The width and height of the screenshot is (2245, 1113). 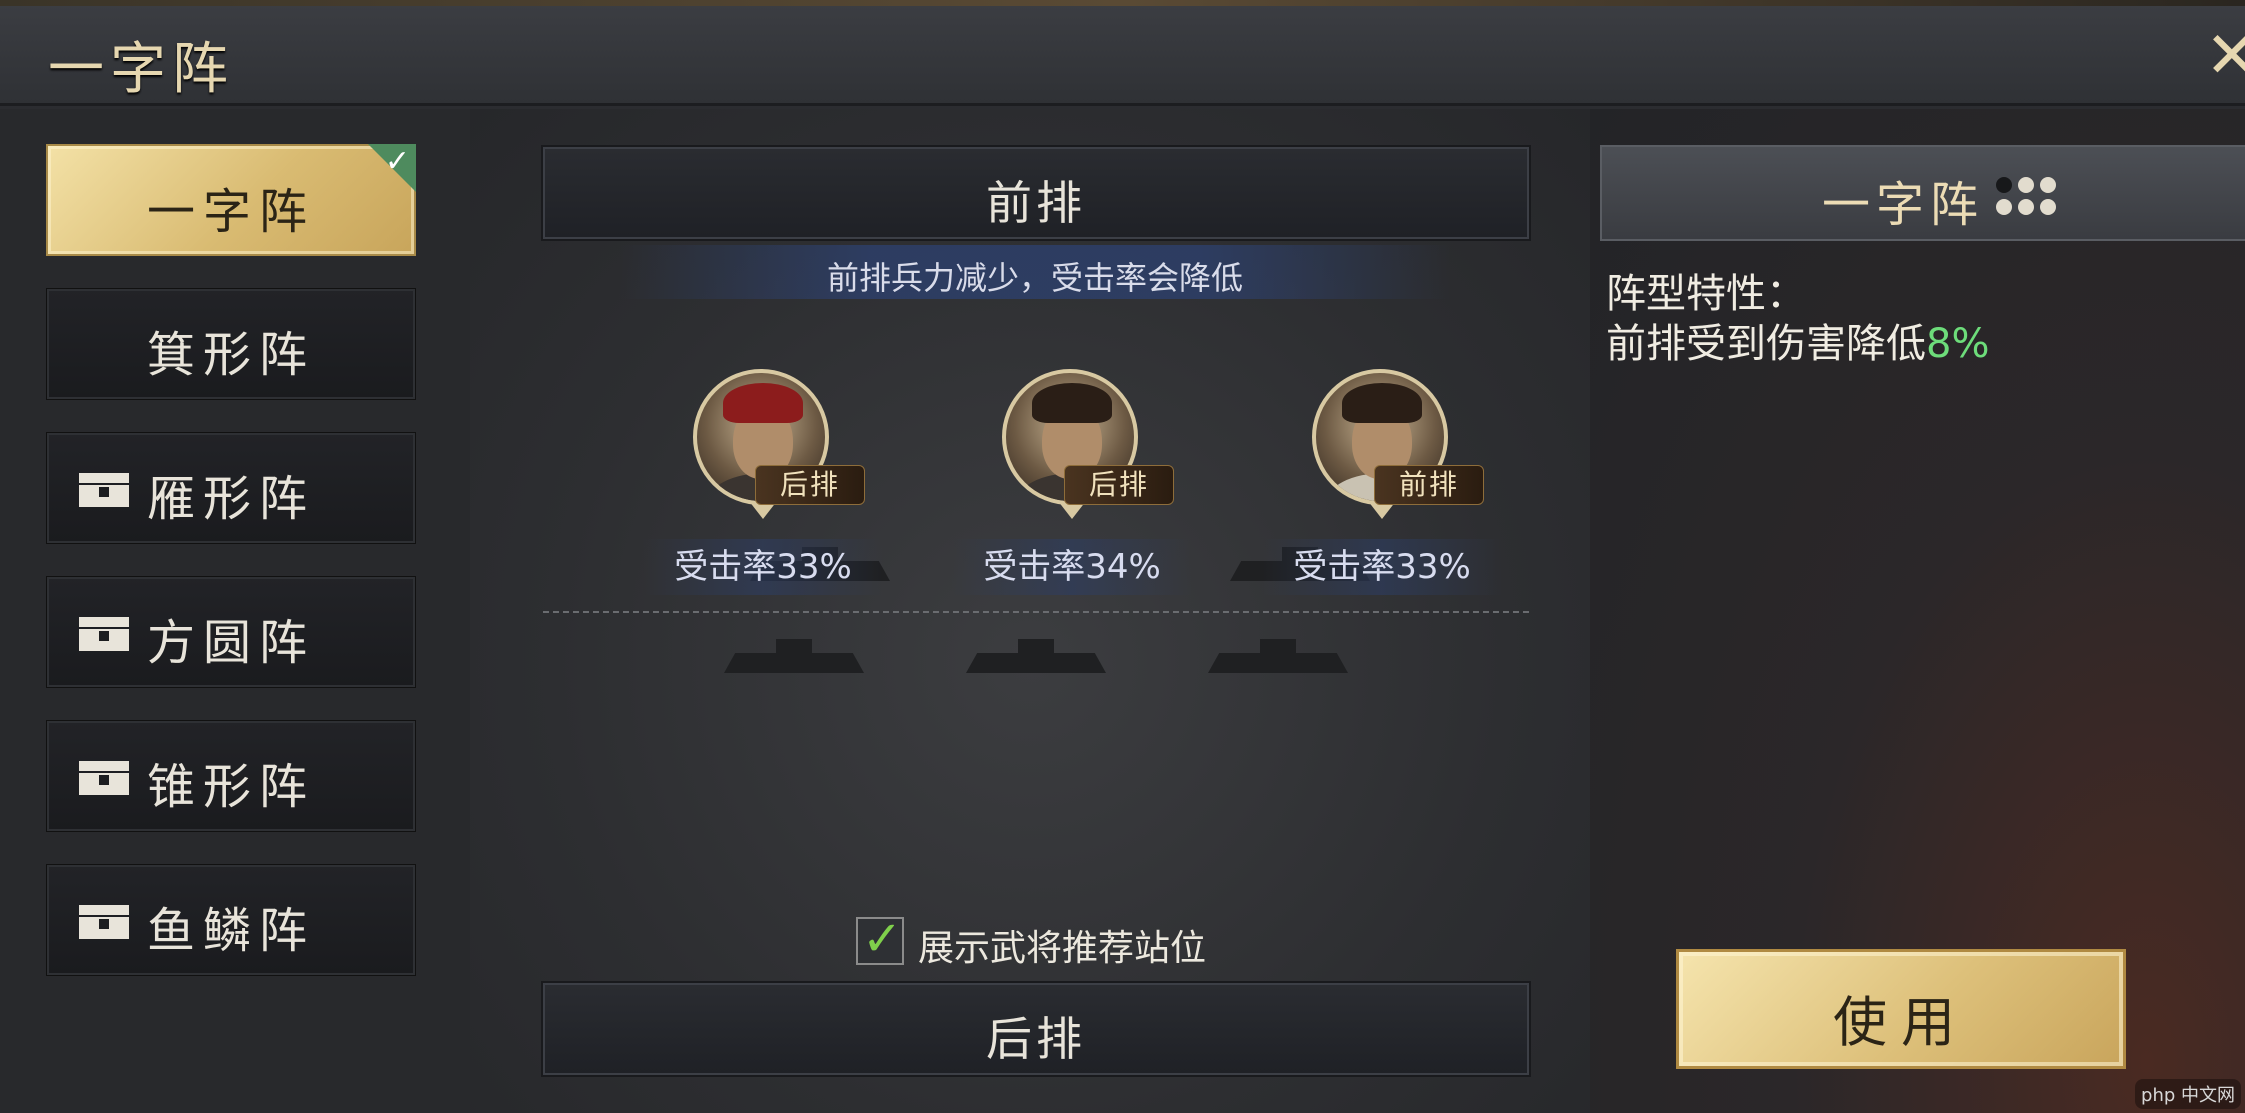 What do you see at coordinates (231, 499) in the screenshot?
I see `formation-label: 雁形阵` at bounding box center [231, 499].